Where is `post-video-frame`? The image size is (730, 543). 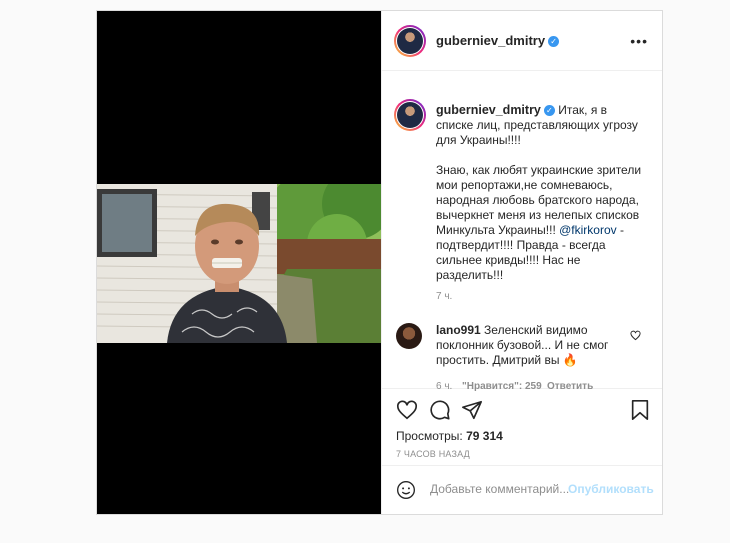 post-video-frame is located at coordinates (239, 263).